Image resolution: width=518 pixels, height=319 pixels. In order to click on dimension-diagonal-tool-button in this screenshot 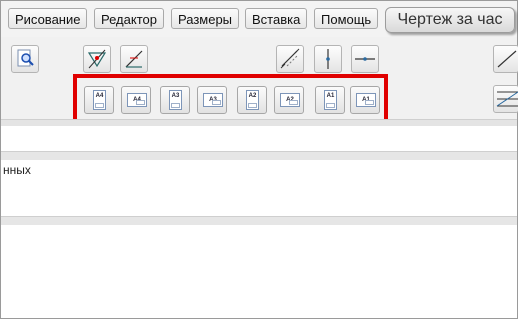, I will do `click(290, 59)`.